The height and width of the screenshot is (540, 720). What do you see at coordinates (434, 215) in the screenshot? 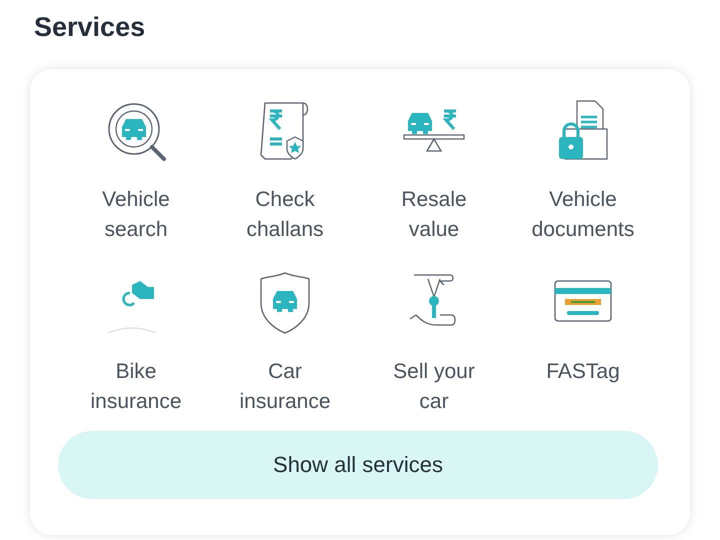
I see `service-label: Resale value` at bounding box center [434, 215].